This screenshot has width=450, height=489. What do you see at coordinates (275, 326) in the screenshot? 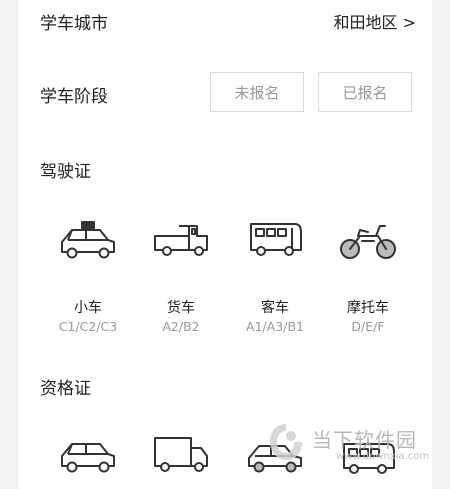
I see `license-code-bus: A1/A3/B1` at bounding box center [275, 326].